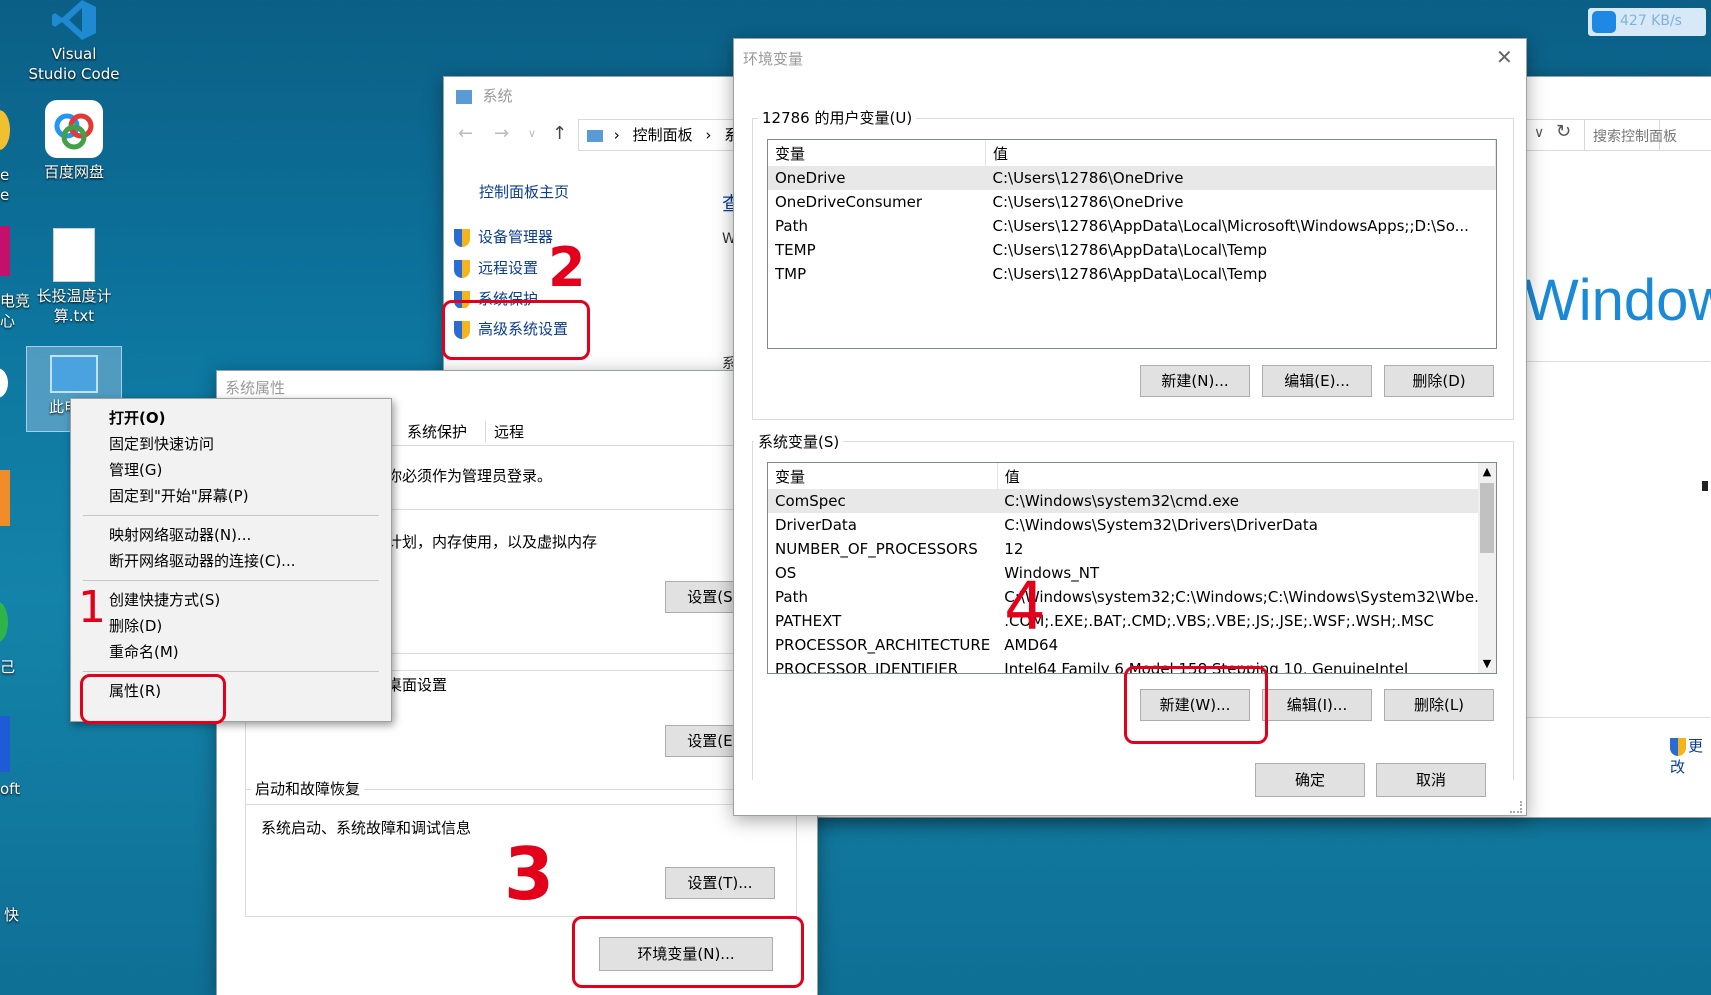  What do you see at coordinates (231, 626) in the screenshot?
I see `context-menu-item: 删除(D)` at bounding box center [231, 626].